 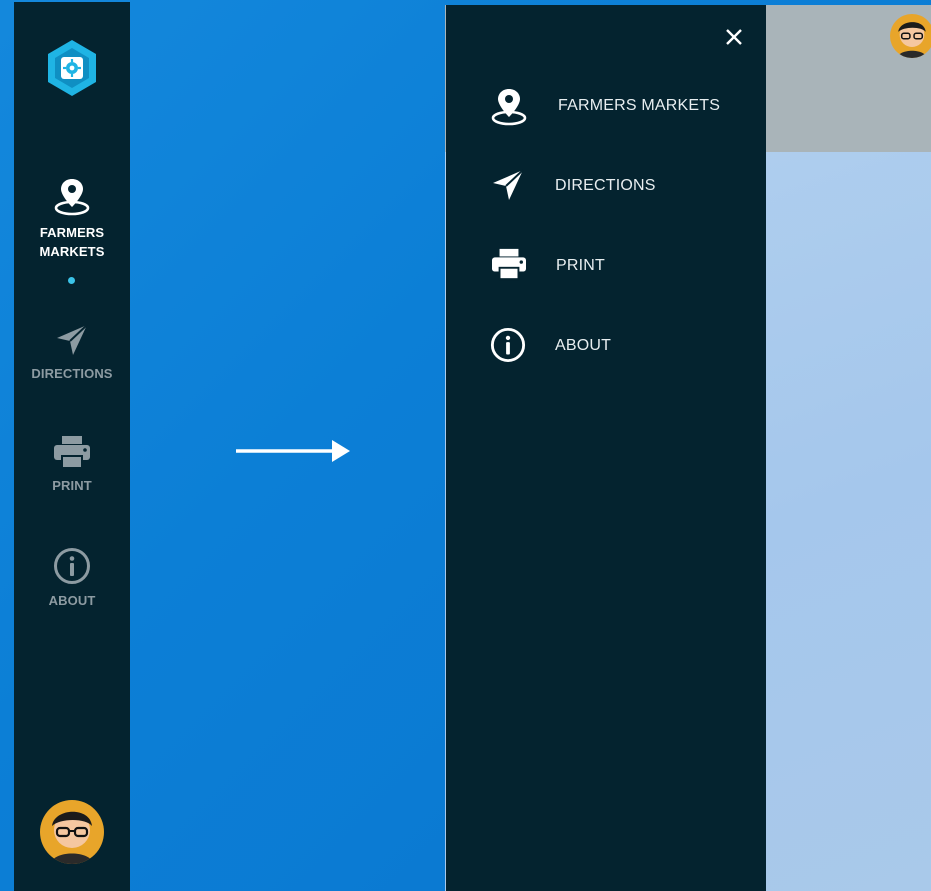 What do you see at coordinates (606, 267) in the screenshot?
I see `drawer-item-print: PRINT` at bounding box center [606, 267].